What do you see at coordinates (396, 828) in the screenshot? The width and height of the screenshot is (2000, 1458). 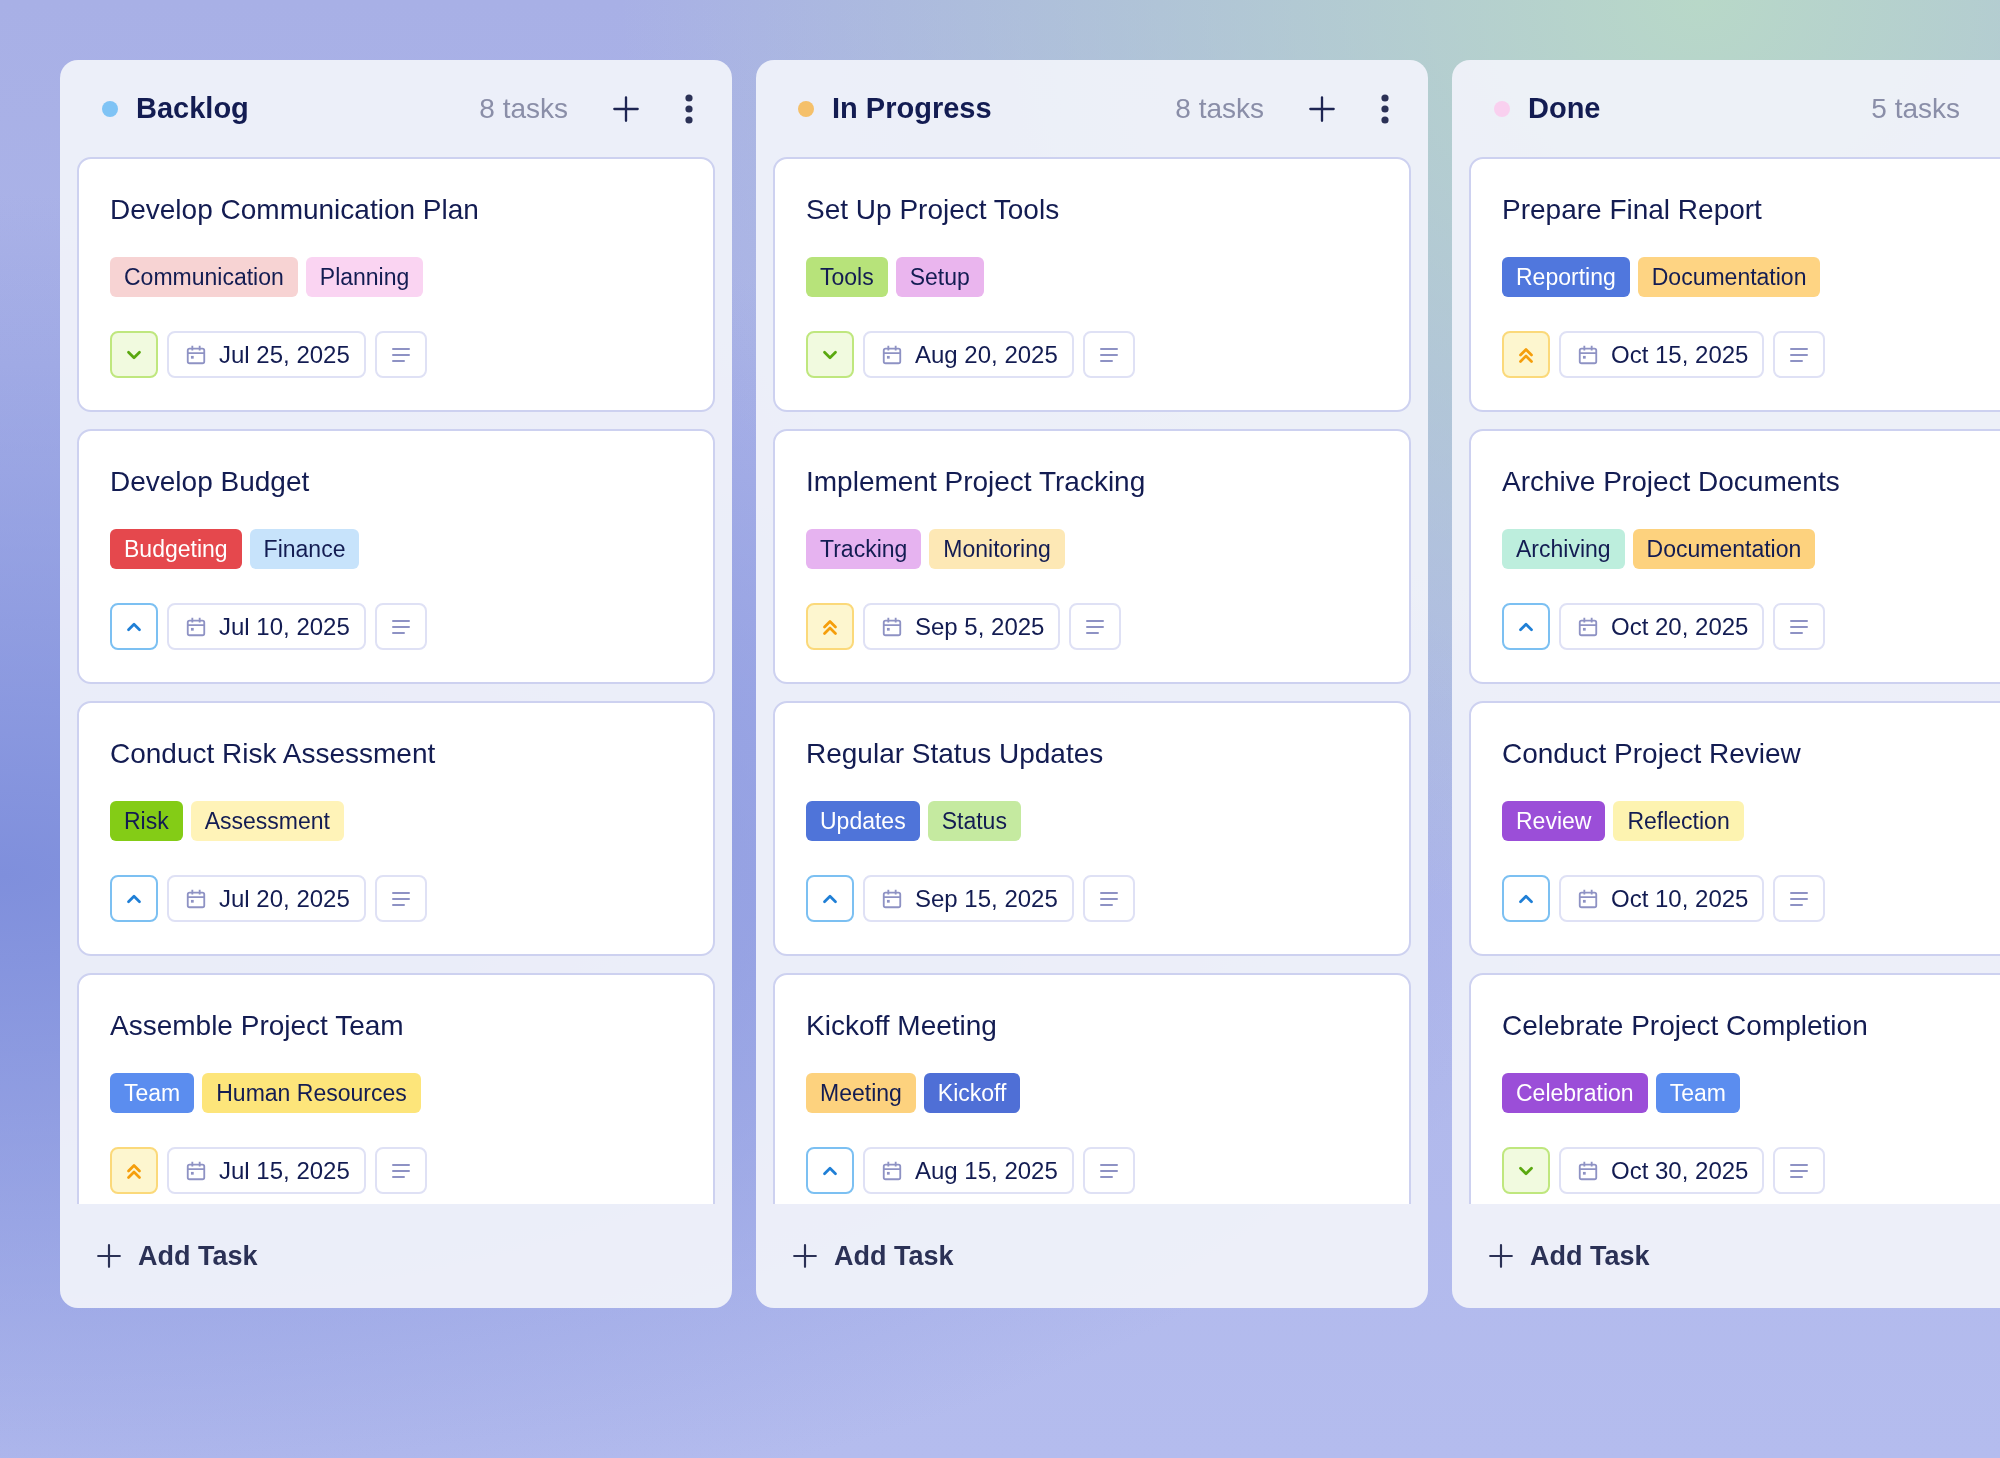 I see `task-card: Conduct Risk Assessment Risk Assessment Jul 20, 2025` at bounding box center [396, 828].